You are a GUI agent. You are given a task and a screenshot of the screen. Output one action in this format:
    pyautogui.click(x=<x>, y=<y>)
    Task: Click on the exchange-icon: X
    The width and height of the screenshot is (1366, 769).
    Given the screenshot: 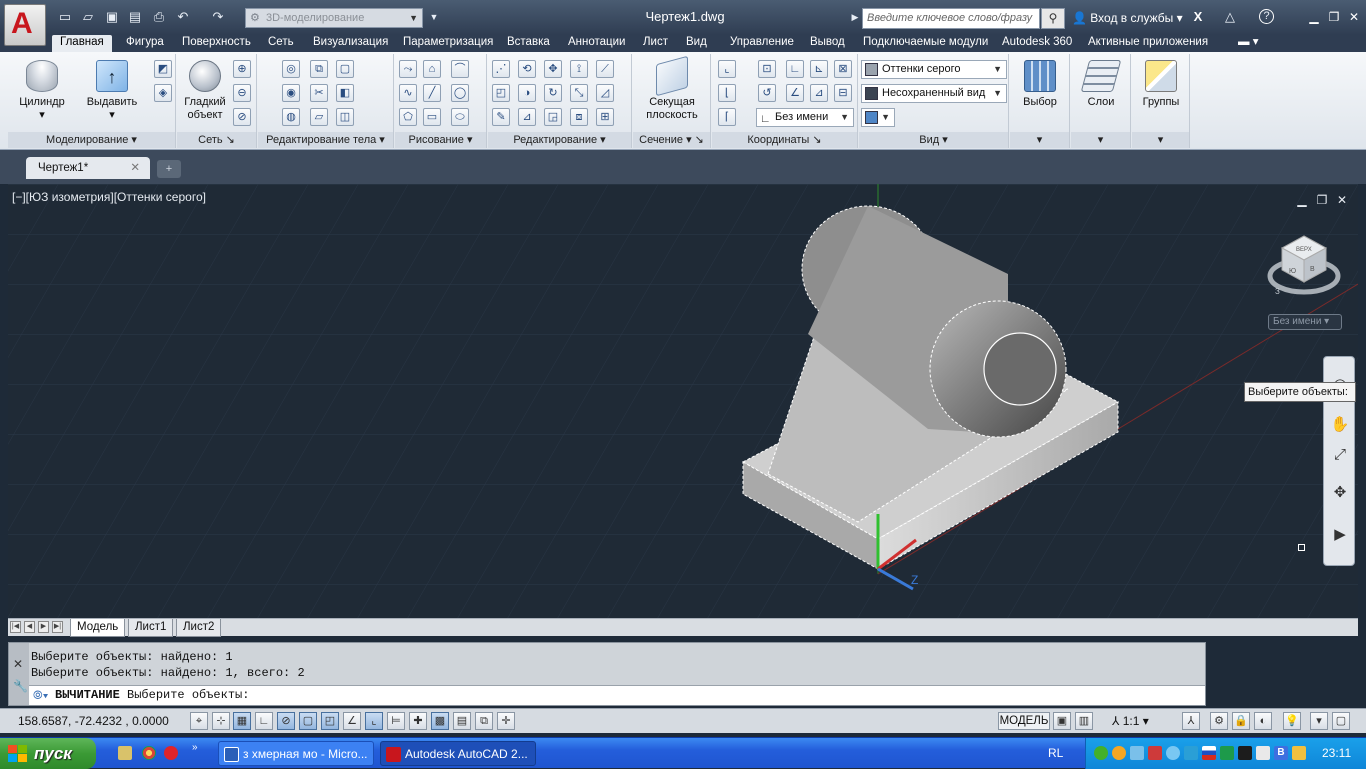 What is the action you would take?
    pyautogui.click(x=1198, y=17)
    